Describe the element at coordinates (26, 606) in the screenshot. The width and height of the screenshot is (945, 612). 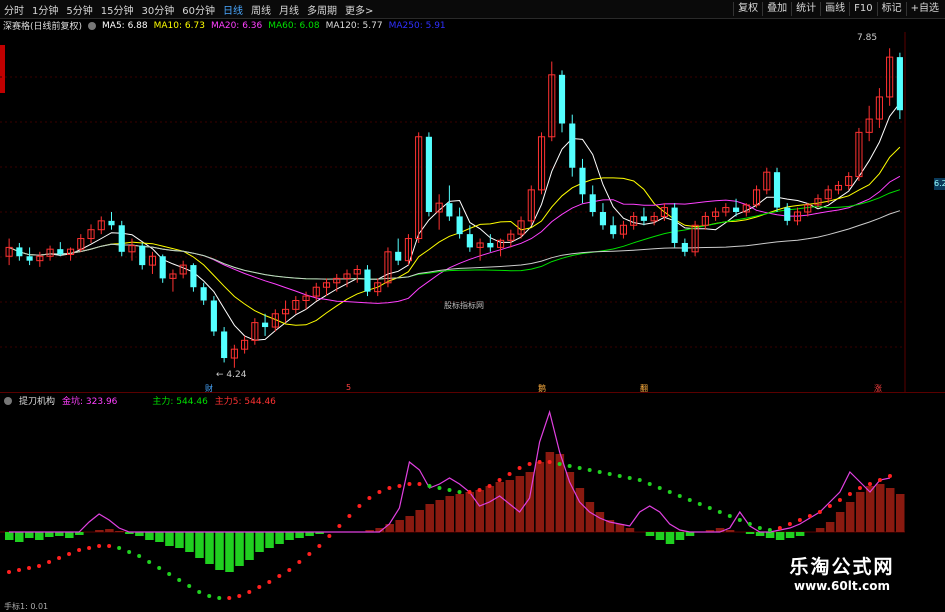
I see `bottom-status-text: 手标1: 0.01` at that location.